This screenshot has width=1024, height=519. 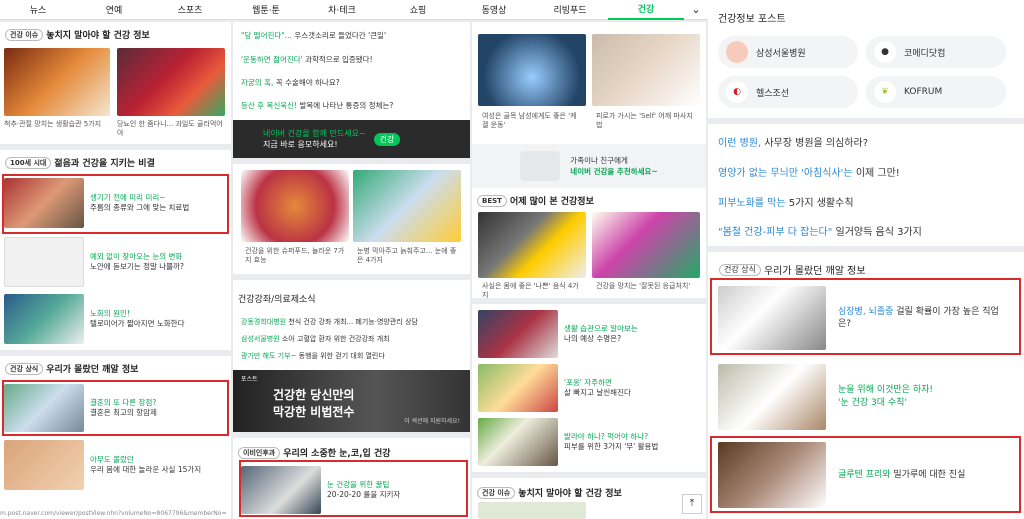 What do you see at coordinates (351, 139) in the screenshot?
I see `banner: 네이버 건강을 함께 만드세요~ 지금 바로 응모하세요! 건강` at bounding box center [351, 139].